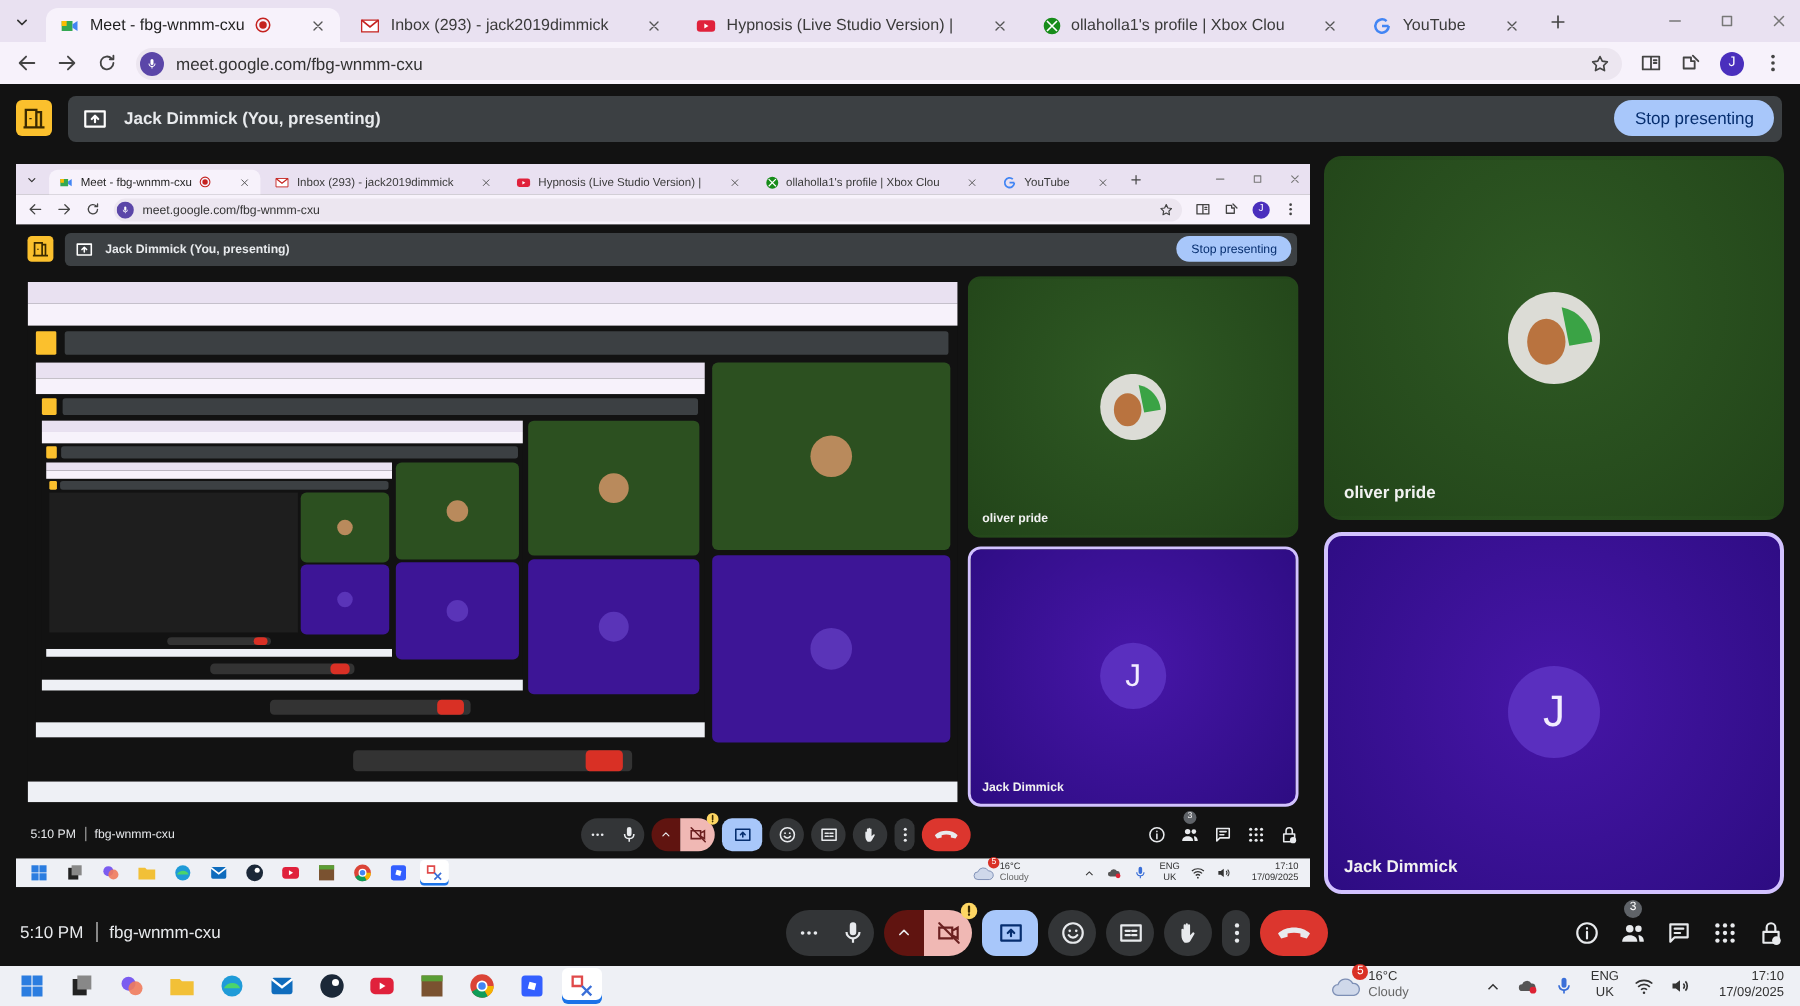 This screenshot has height=1006, width=1800. What do you see at coordinates (1727, 21) in the screenshot?
I see `maximize-icon` at bounding box center [1727, 21].